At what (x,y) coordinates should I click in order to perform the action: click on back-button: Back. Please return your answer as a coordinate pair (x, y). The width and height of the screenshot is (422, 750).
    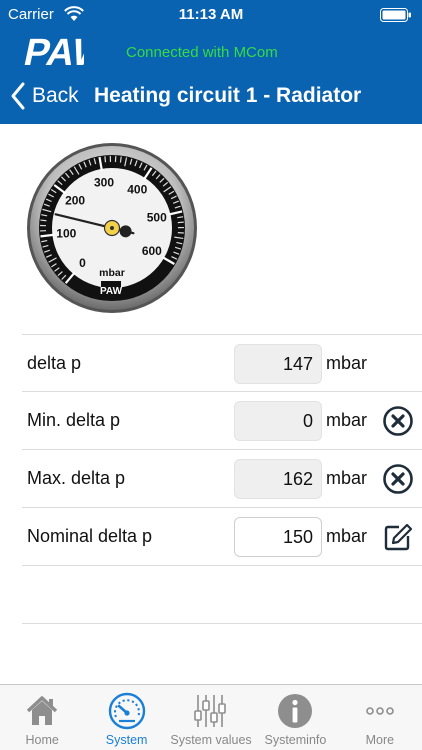
    Looking at the image, I should click on (44, 96).